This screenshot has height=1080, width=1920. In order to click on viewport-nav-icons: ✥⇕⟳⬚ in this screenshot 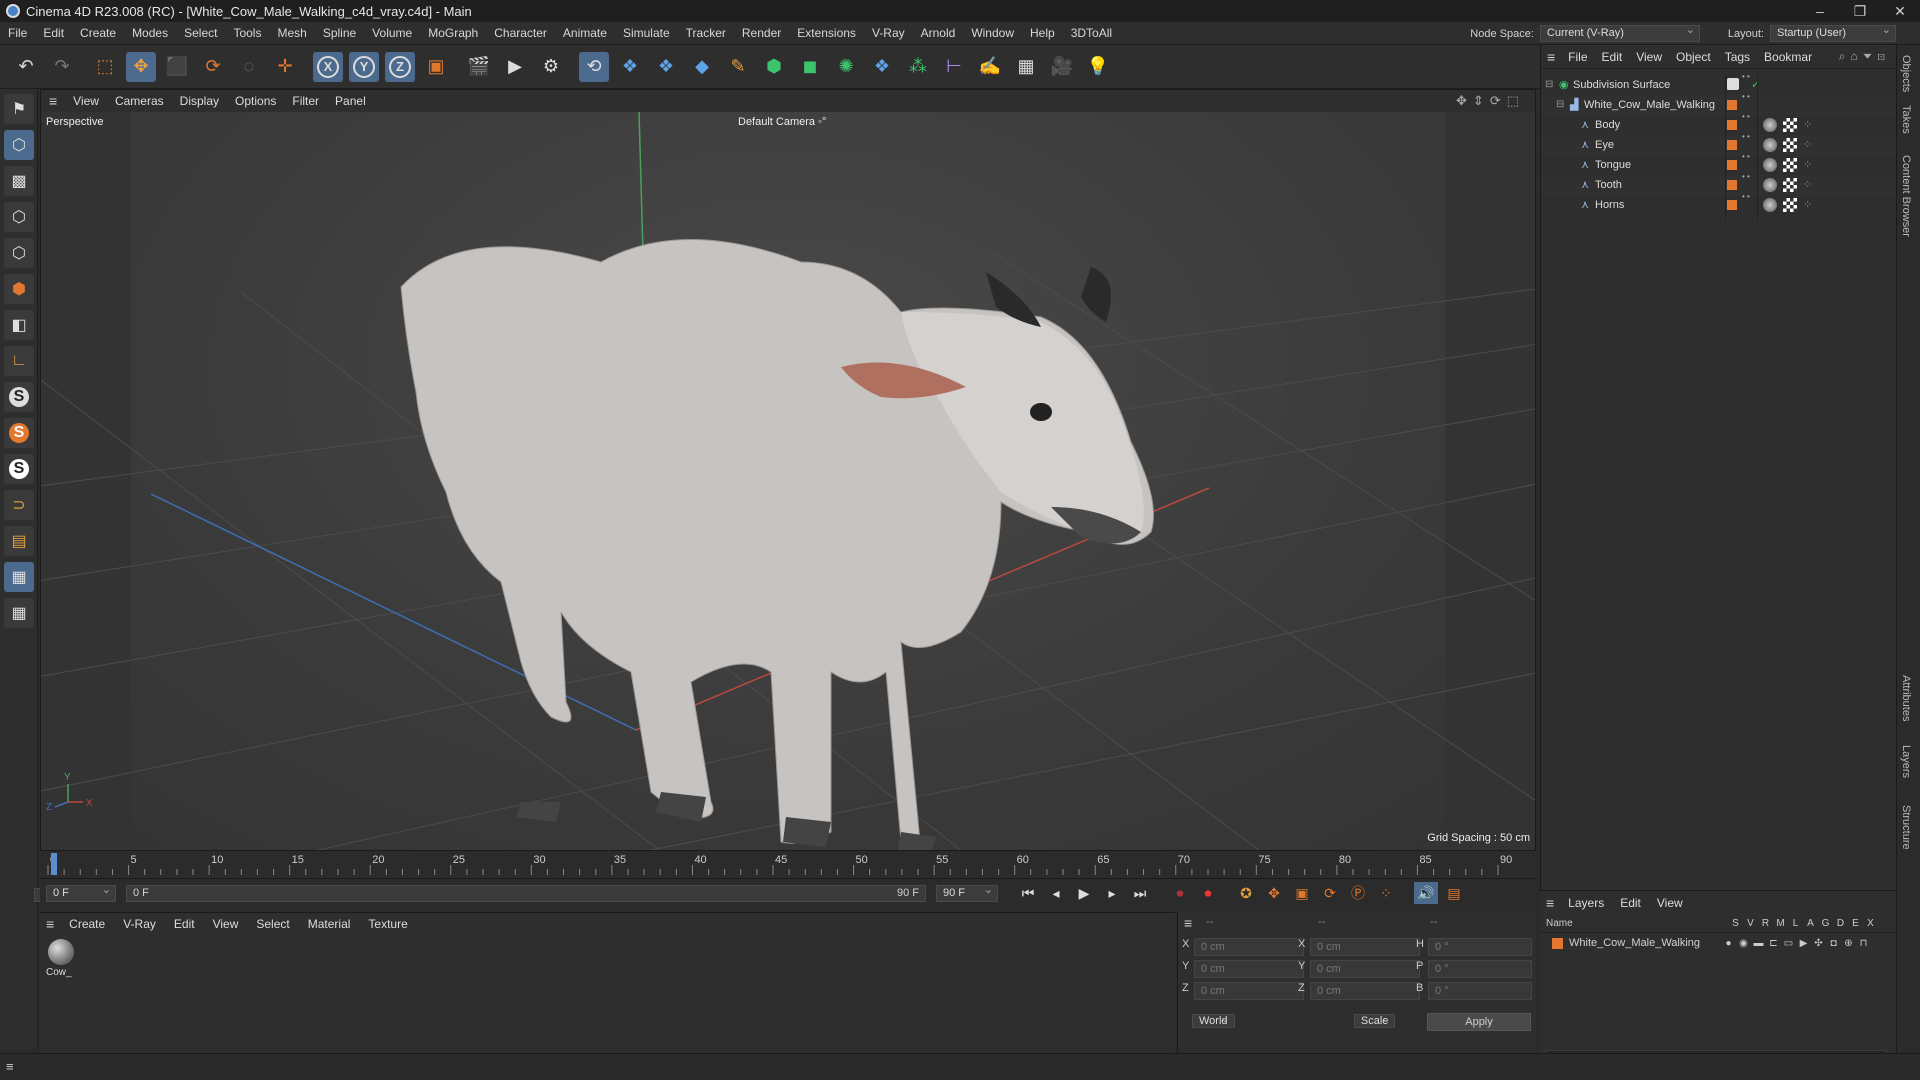, I will do `click(1490, 101)`.